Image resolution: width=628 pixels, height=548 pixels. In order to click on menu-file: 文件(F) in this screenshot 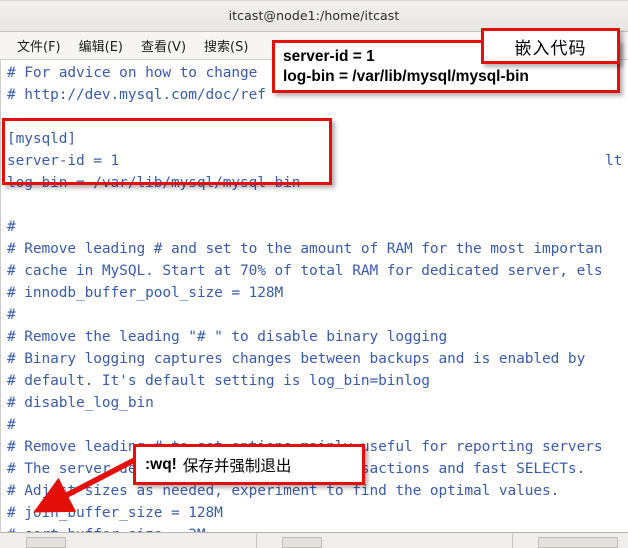, I will do `click(39, 45)`.